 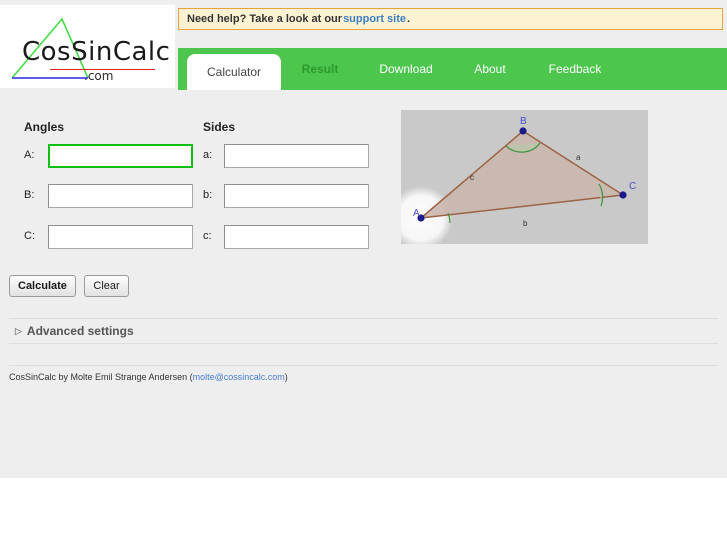 I want to click on side-c-label: c, so click(x=472, y=177).